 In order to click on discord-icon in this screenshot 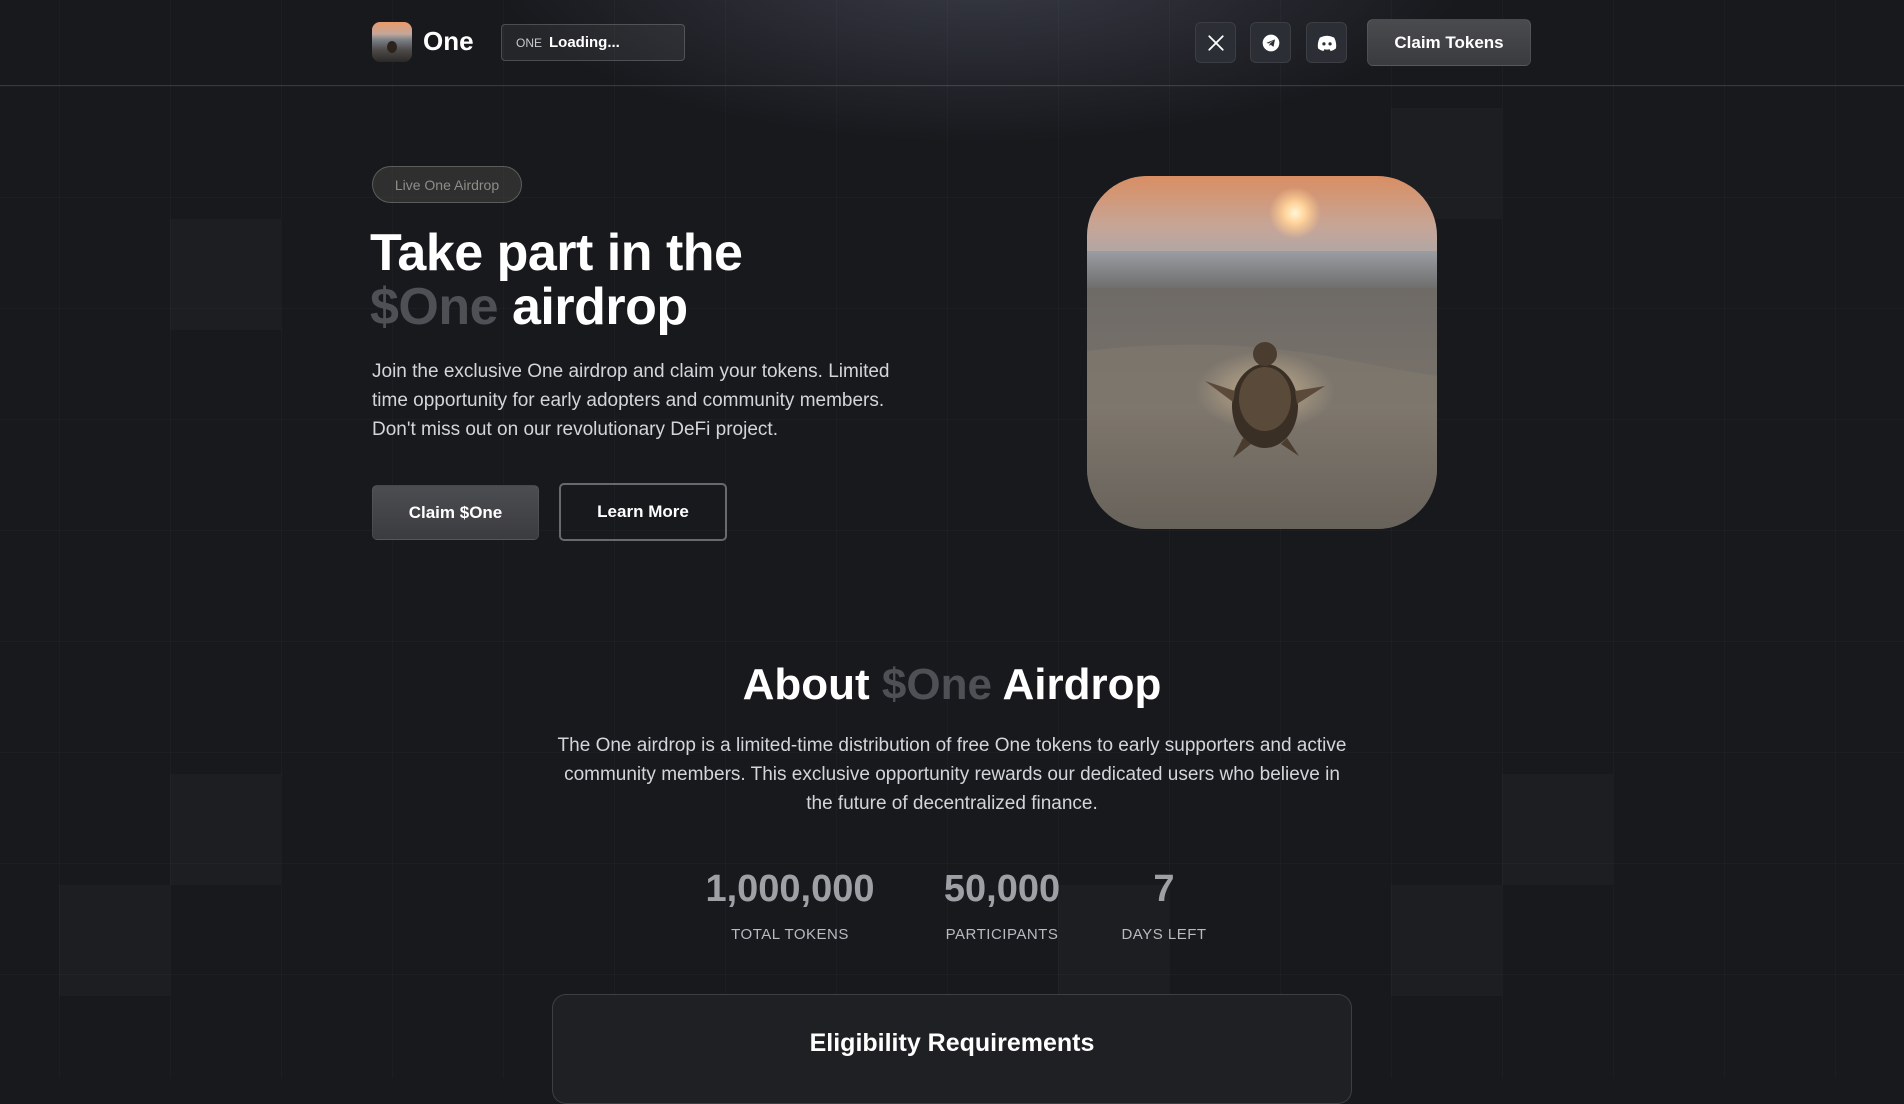, I will do `click(1326, 43)`.